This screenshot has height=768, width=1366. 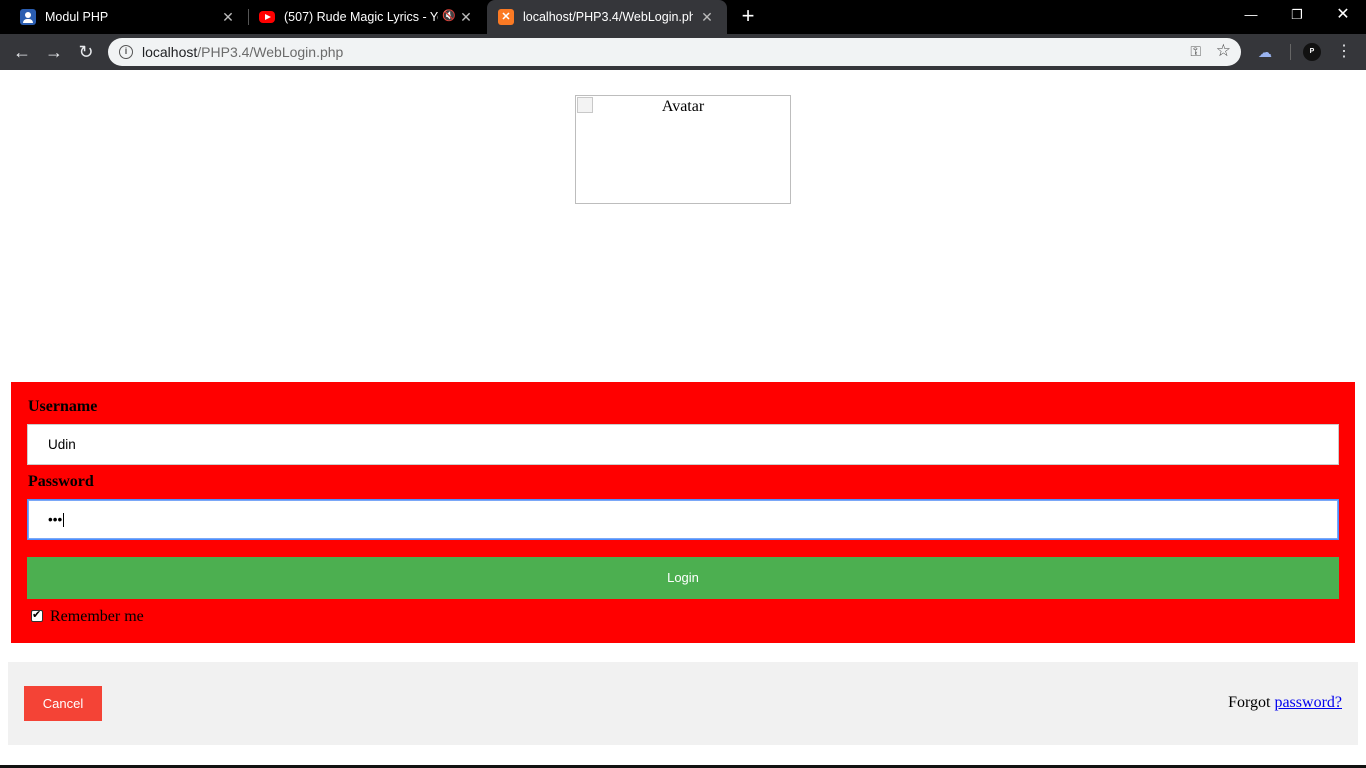 What do you see at coordinates (64, 520) in the screenshot?
I see `text-caret` at bounding box center [64, 520].